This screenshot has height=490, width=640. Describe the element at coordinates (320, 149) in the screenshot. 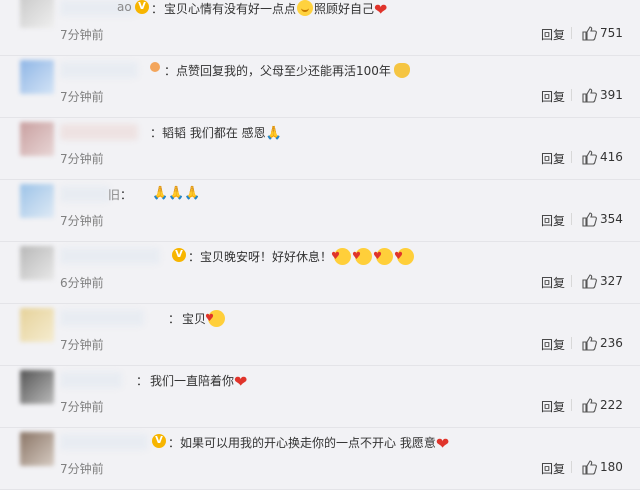

I see `comment-item: ： 韬韬 我们都在 感恩🙏 7分钟前 回复 416` at that location.